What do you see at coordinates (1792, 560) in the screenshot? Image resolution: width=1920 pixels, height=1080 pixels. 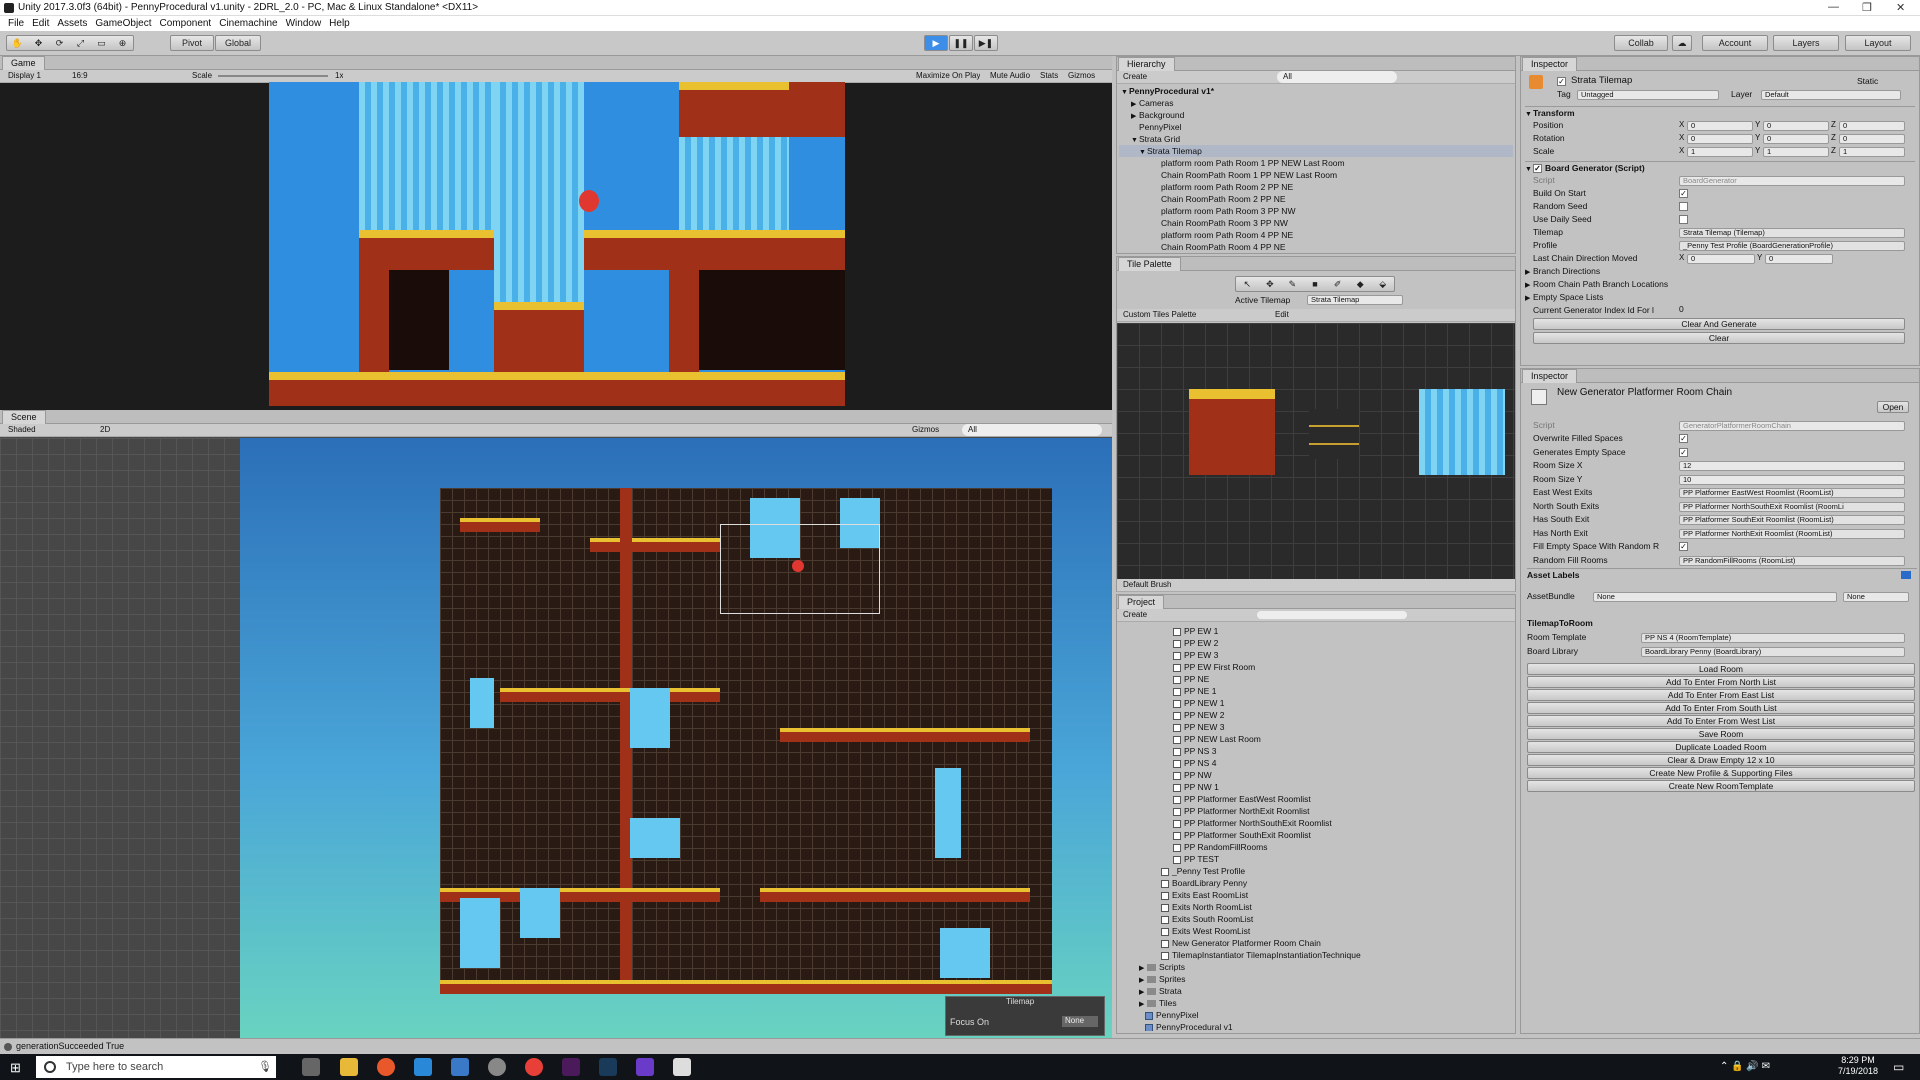 I see `object-field: PP RandomFillRooms (RoomList)` at bounding box center [1792, 560].